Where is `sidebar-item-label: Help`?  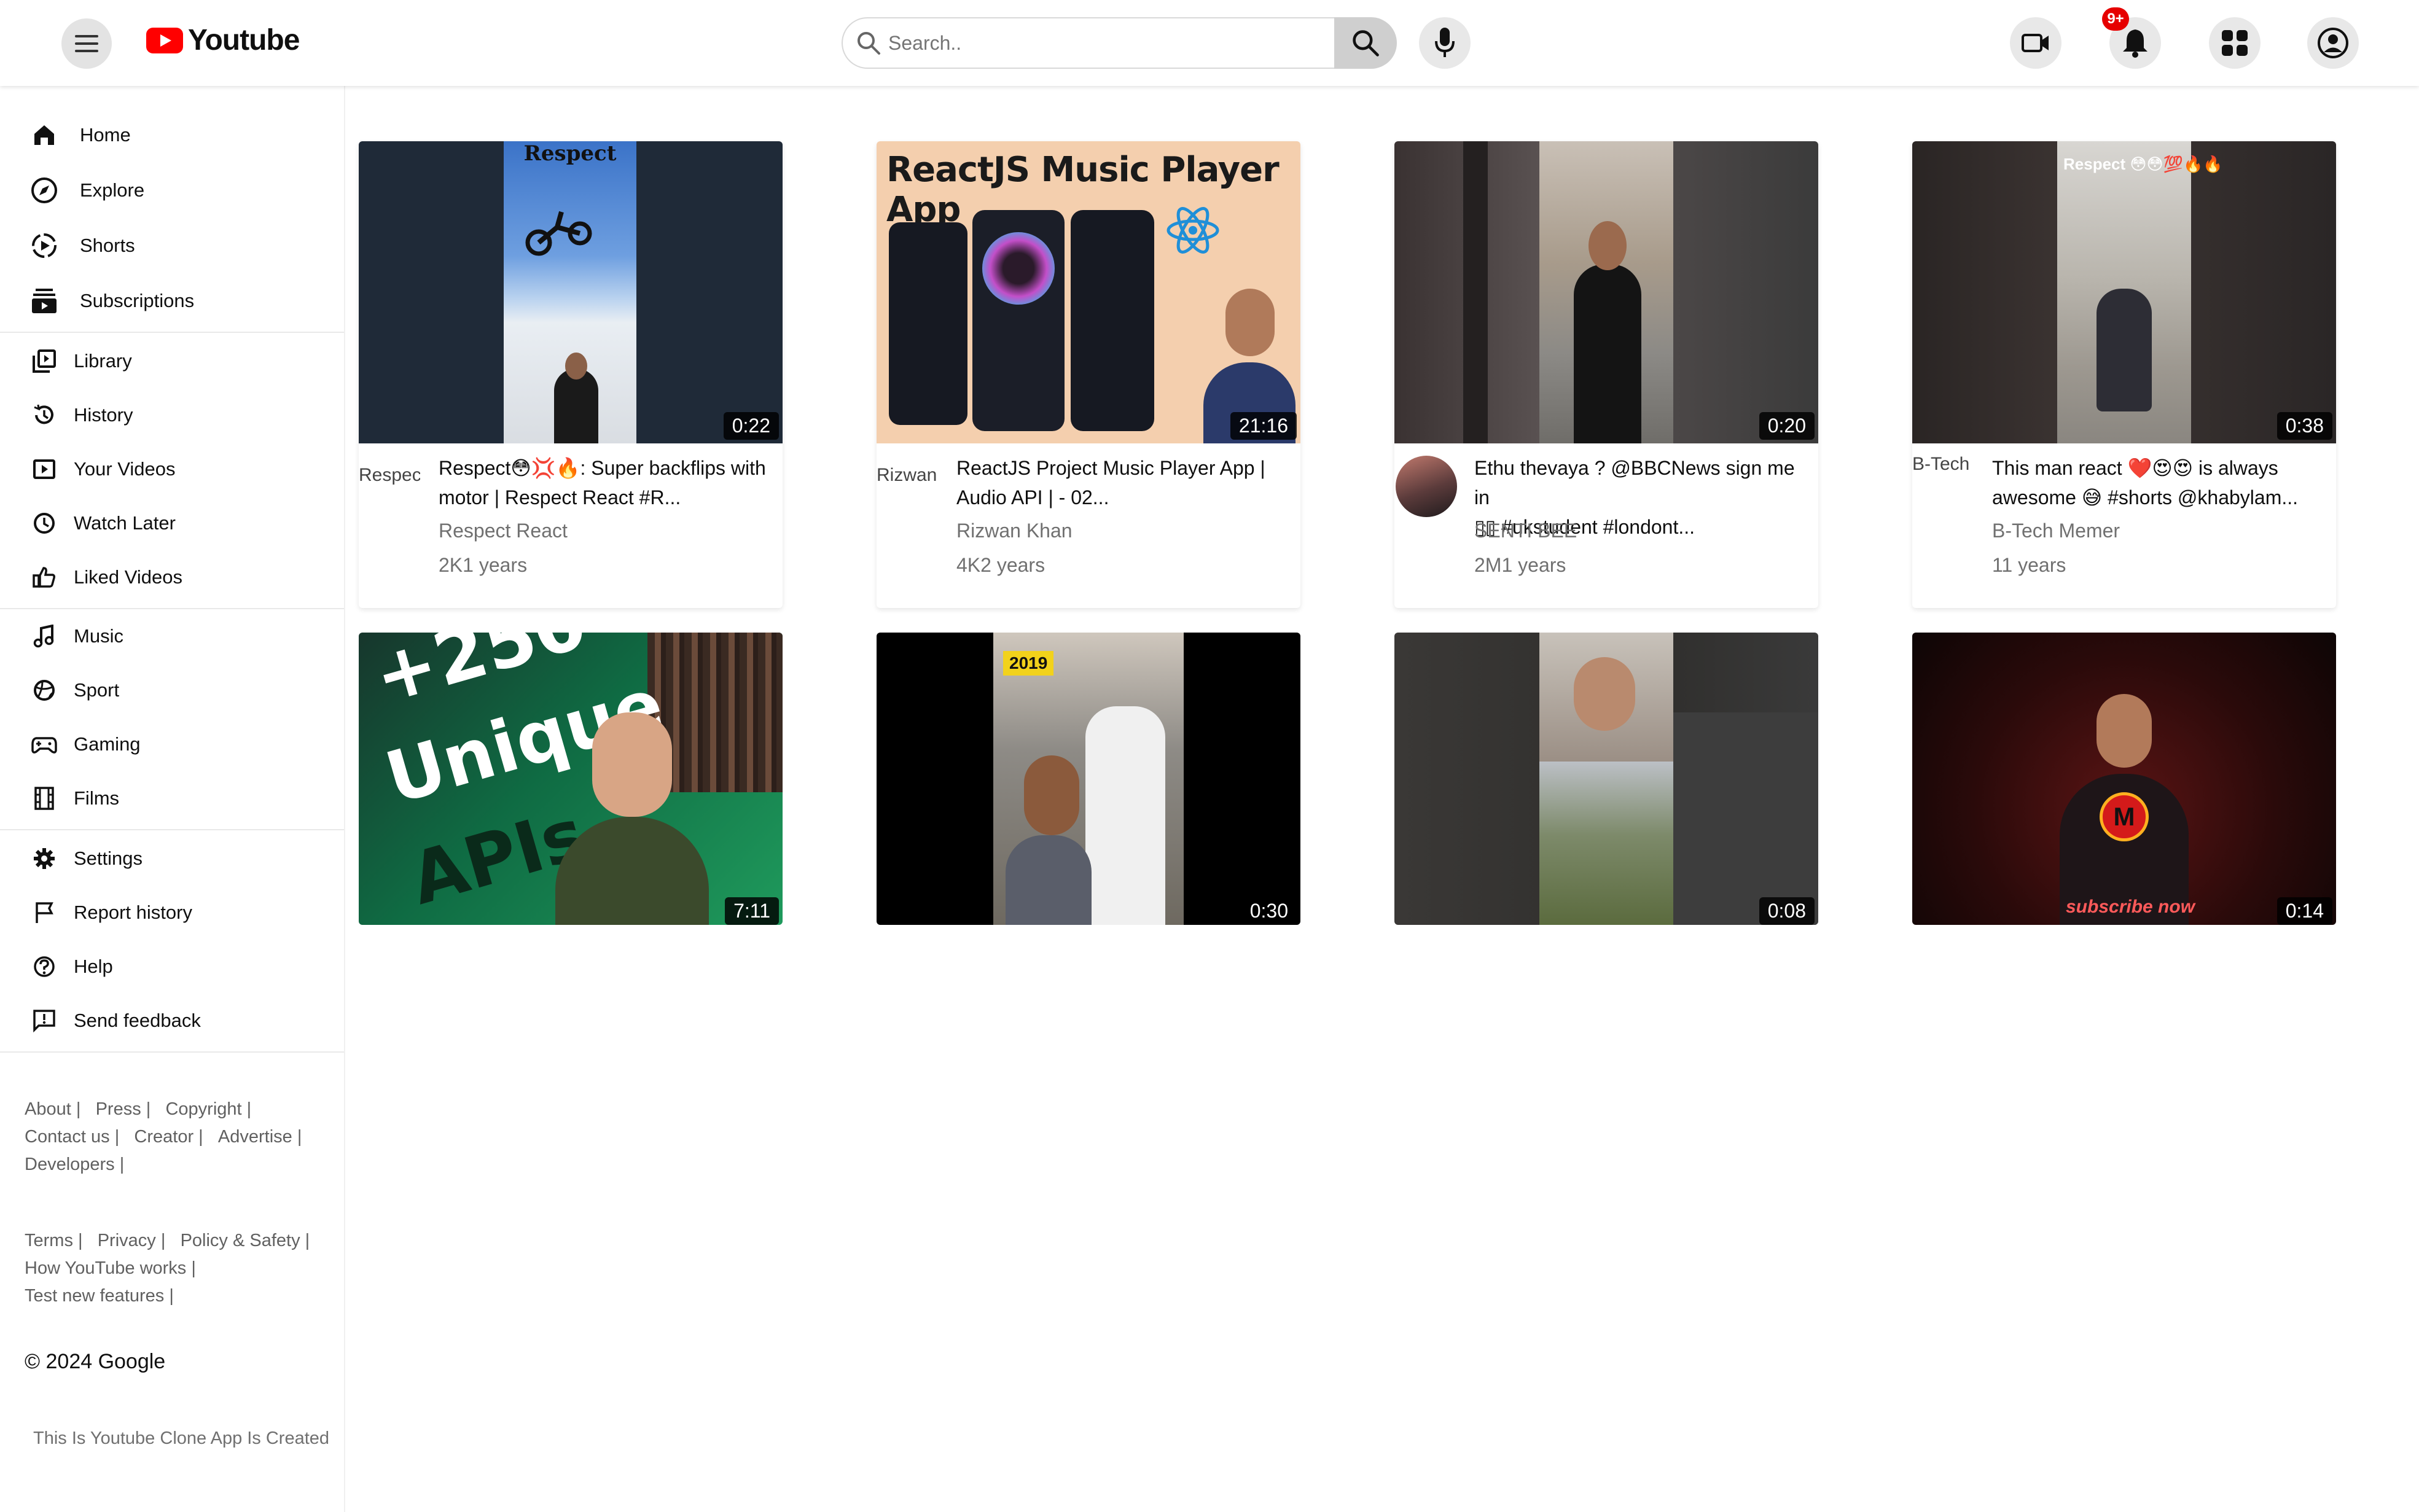
sidebar-item-label: Help is located at coordinates (93, 967).